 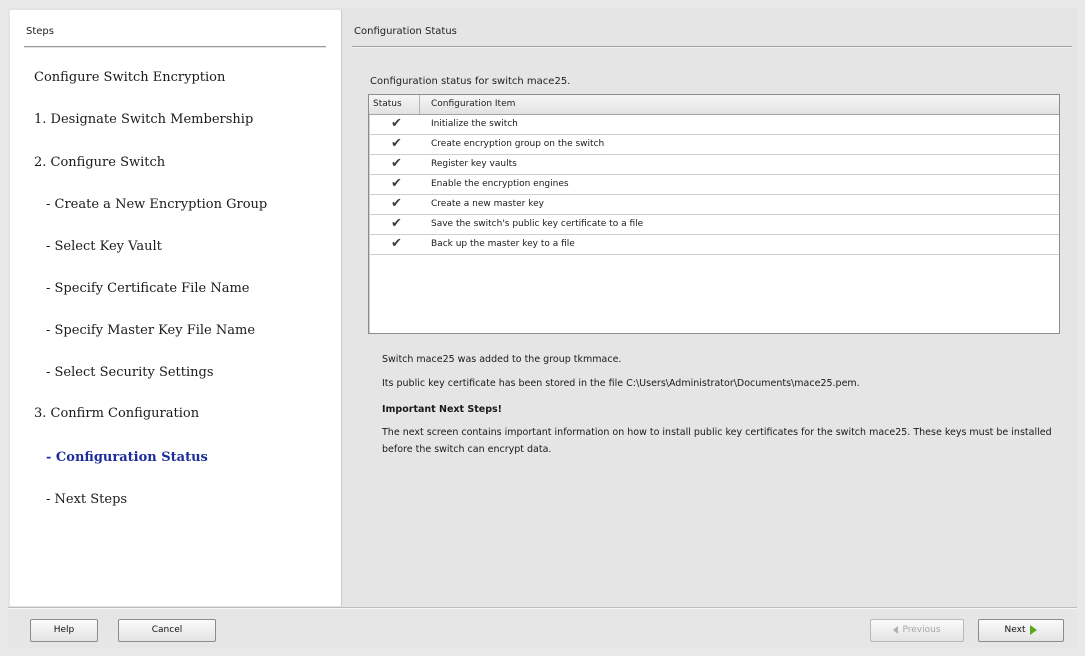 What do you see at coordinates (714, 205) in the screenshot?
I see `table-row: ✔ Create a new master key` at bounding box center [714, 205].